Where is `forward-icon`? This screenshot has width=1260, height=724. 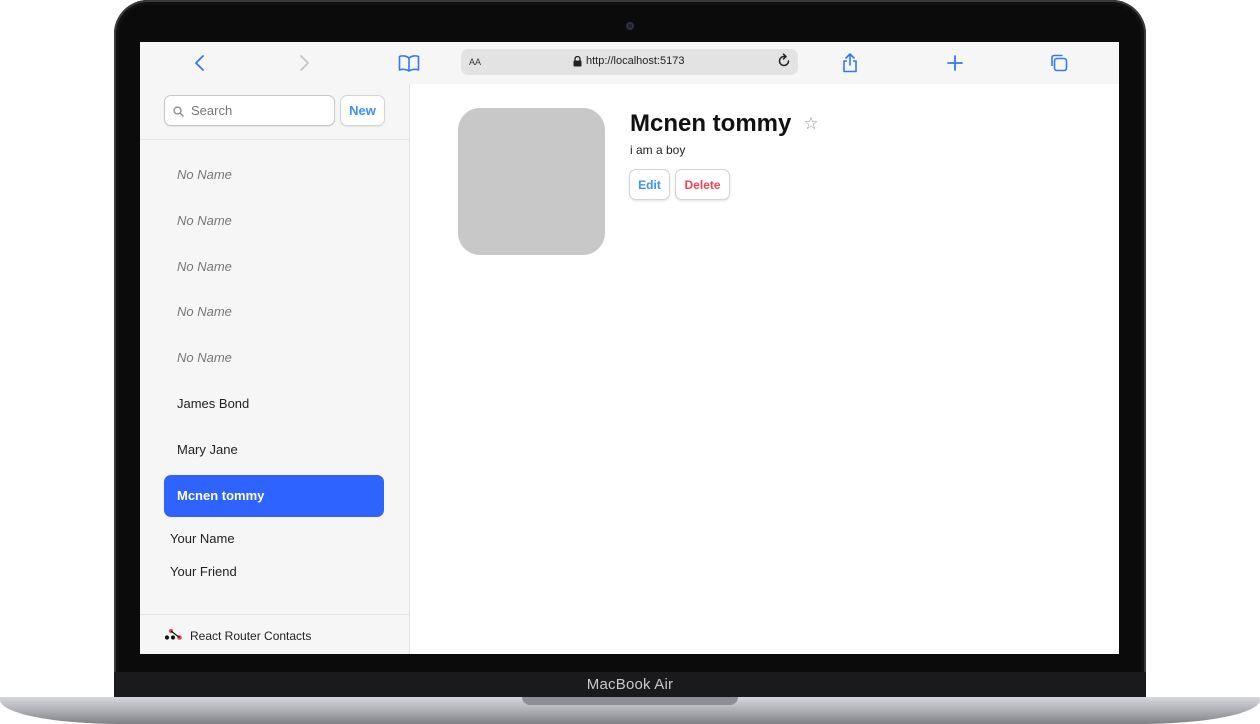 forward-icon is located at coordinates (304, 63).